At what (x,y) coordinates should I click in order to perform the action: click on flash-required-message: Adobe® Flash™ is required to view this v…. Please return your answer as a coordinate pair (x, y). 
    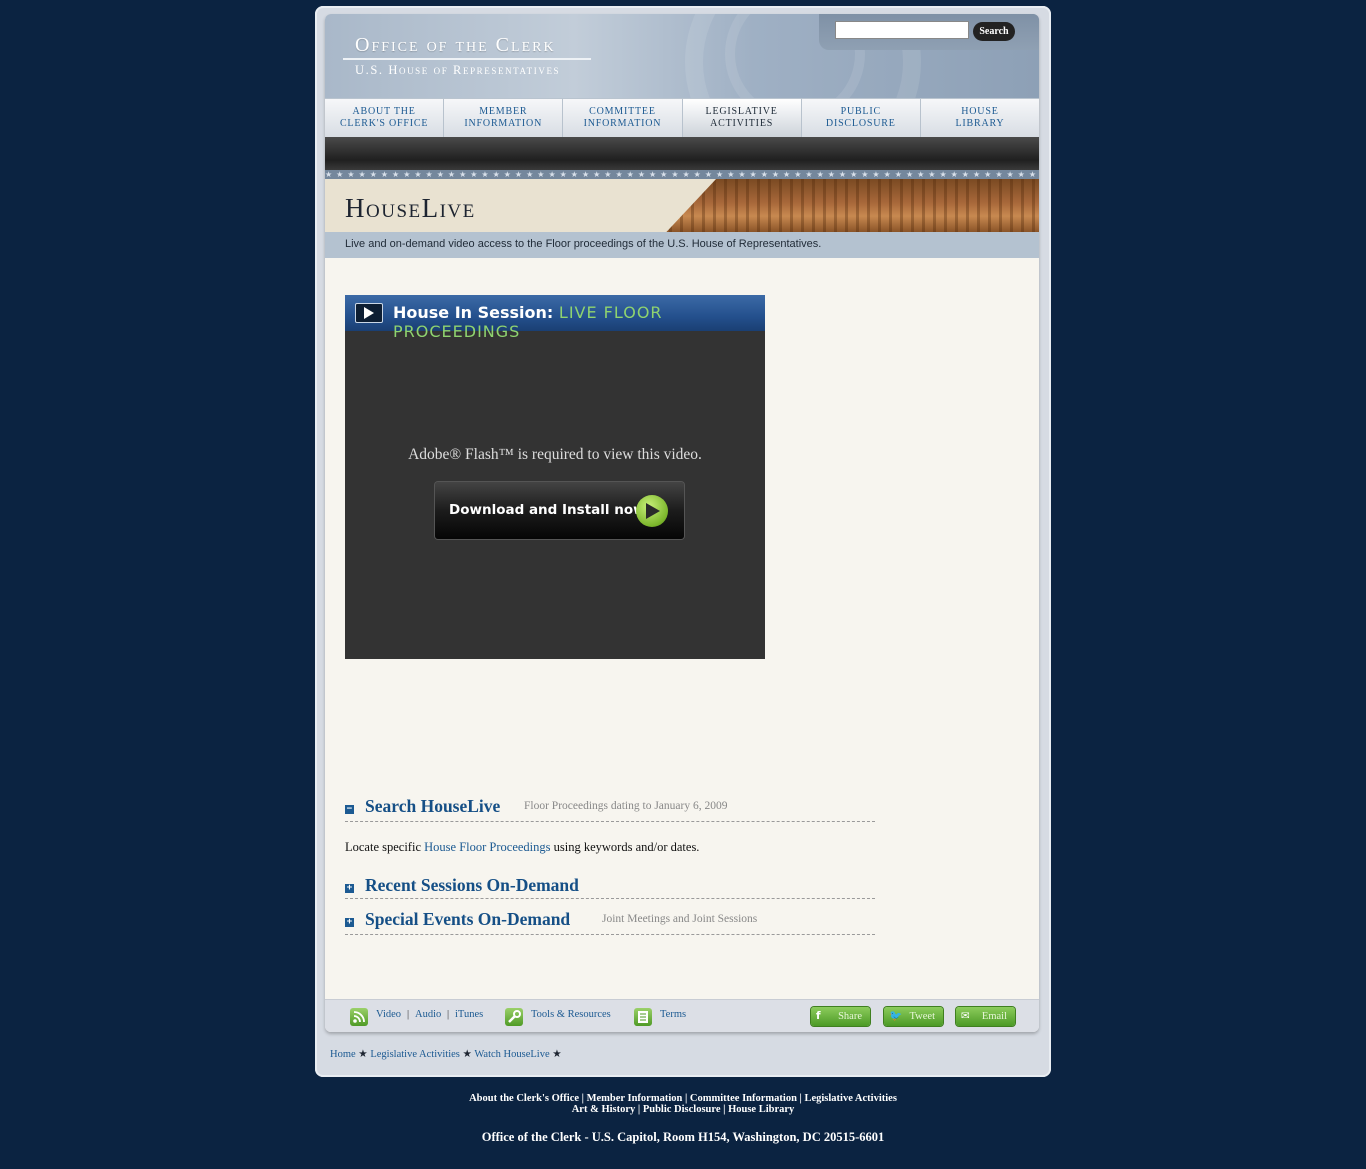
    Looking at the image, I should click on (555, 454).